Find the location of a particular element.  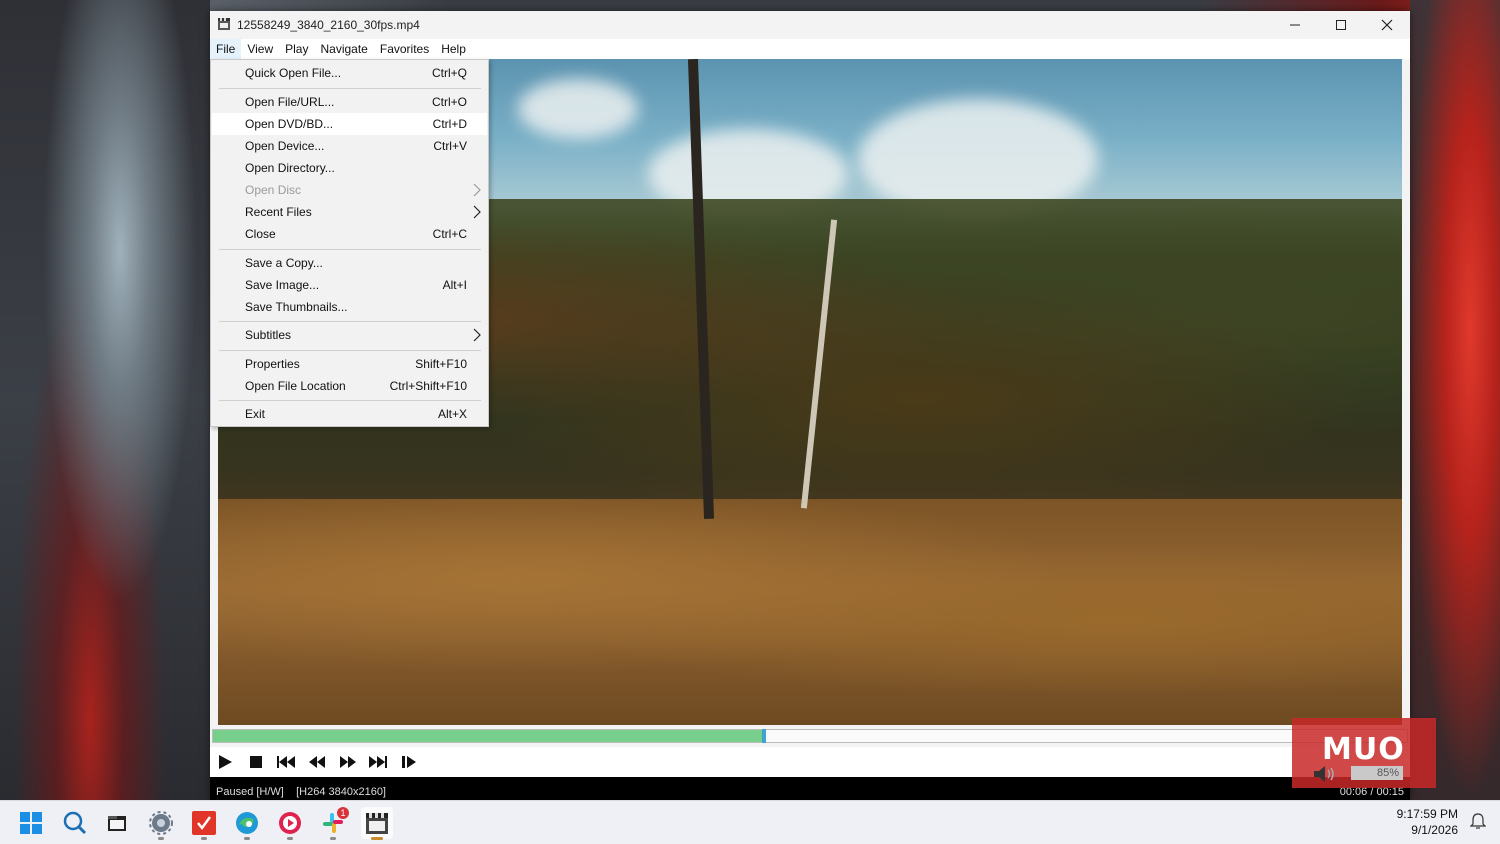

seek-track is located at coordinates (810, 736).